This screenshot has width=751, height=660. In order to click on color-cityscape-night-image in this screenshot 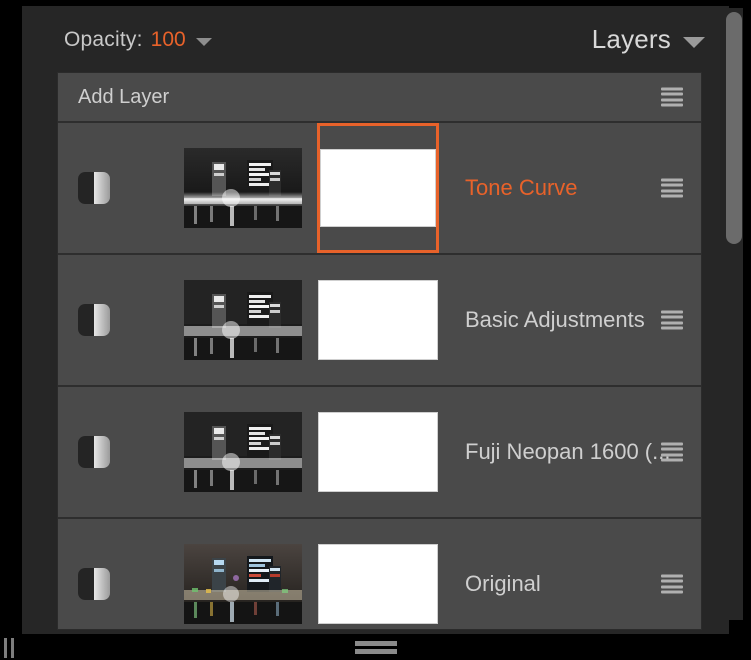, I will do `click(243, 584)`.